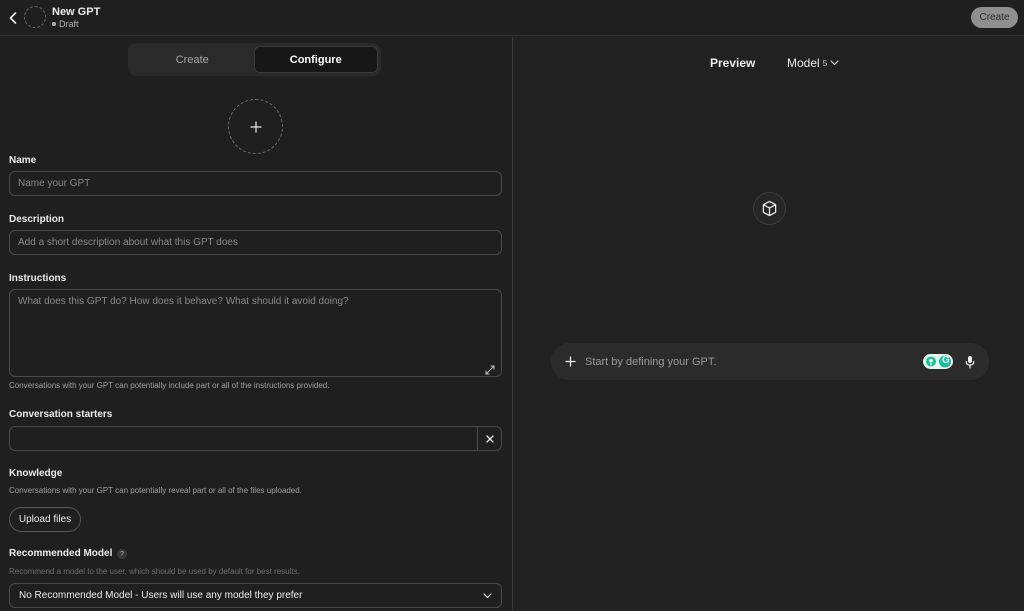 This screenshot has height=611, width=1024. I want to click on remove-starter-button, so click(489, 438).